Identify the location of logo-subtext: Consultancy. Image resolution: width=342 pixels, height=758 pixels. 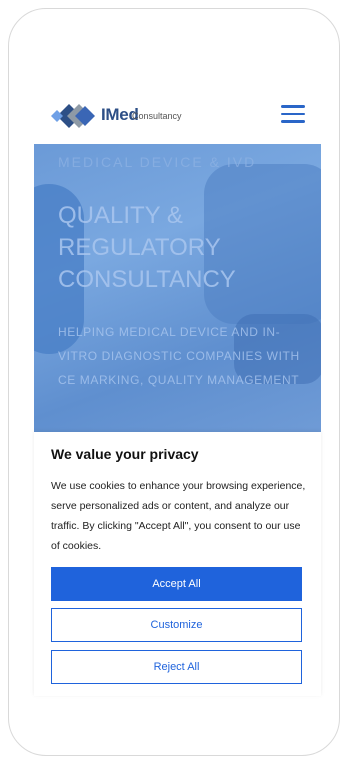
(157, 116).